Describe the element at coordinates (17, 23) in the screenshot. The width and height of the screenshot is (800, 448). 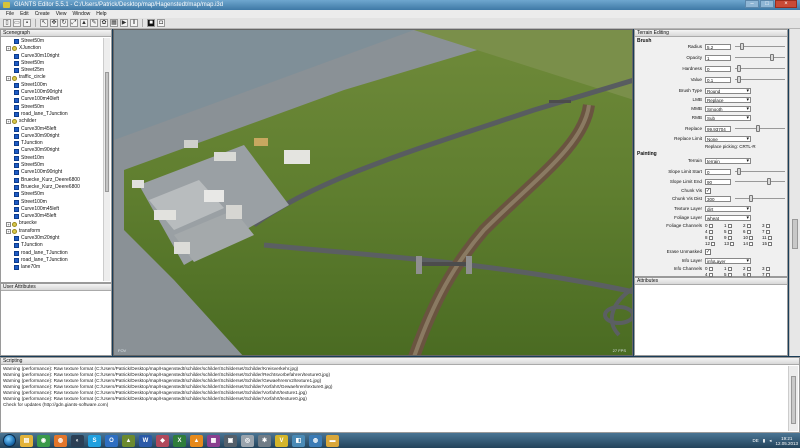
I see `open-folder-icon: ▭` at that location.